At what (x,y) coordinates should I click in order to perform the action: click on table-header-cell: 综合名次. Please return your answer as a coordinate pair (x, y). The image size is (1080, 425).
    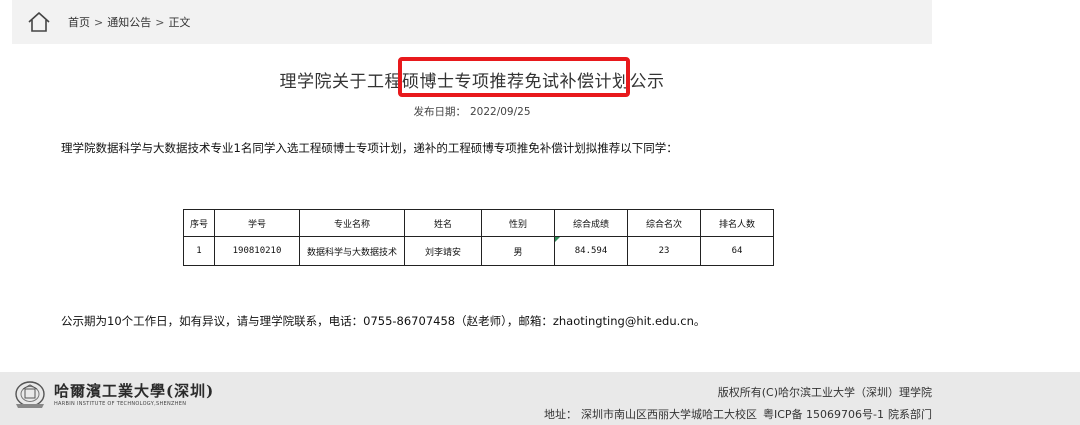
    Looking at the image, I should click on (664, 223).